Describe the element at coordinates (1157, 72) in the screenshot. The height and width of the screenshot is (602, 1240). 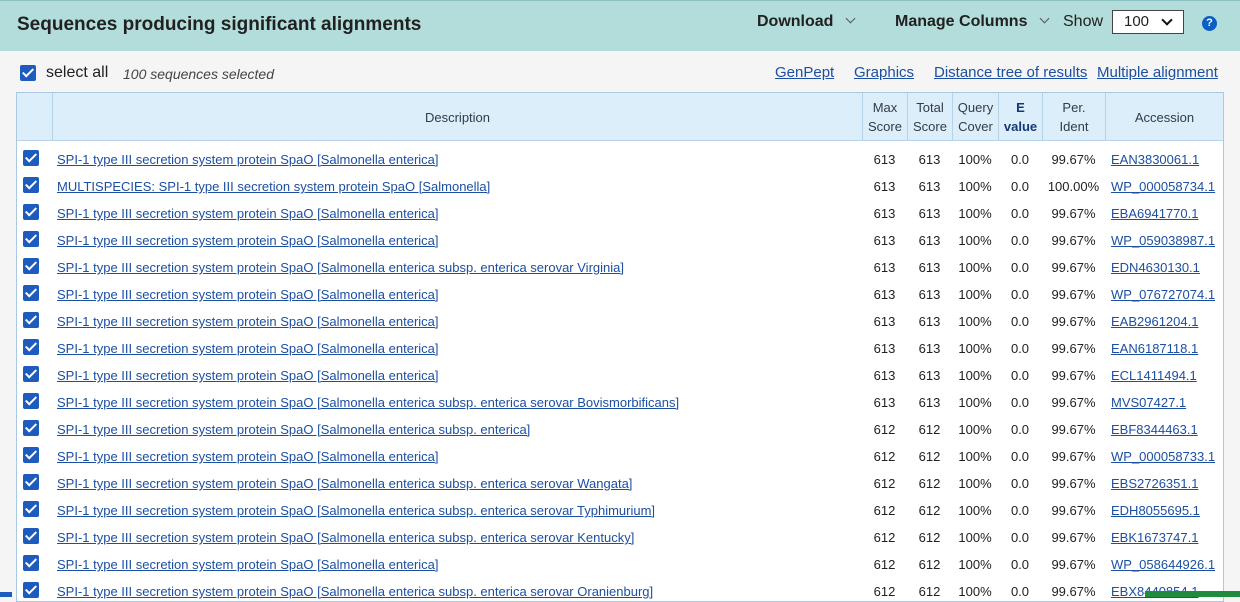
I see `multiple-alignment-link: Multiple alignment` at that location.